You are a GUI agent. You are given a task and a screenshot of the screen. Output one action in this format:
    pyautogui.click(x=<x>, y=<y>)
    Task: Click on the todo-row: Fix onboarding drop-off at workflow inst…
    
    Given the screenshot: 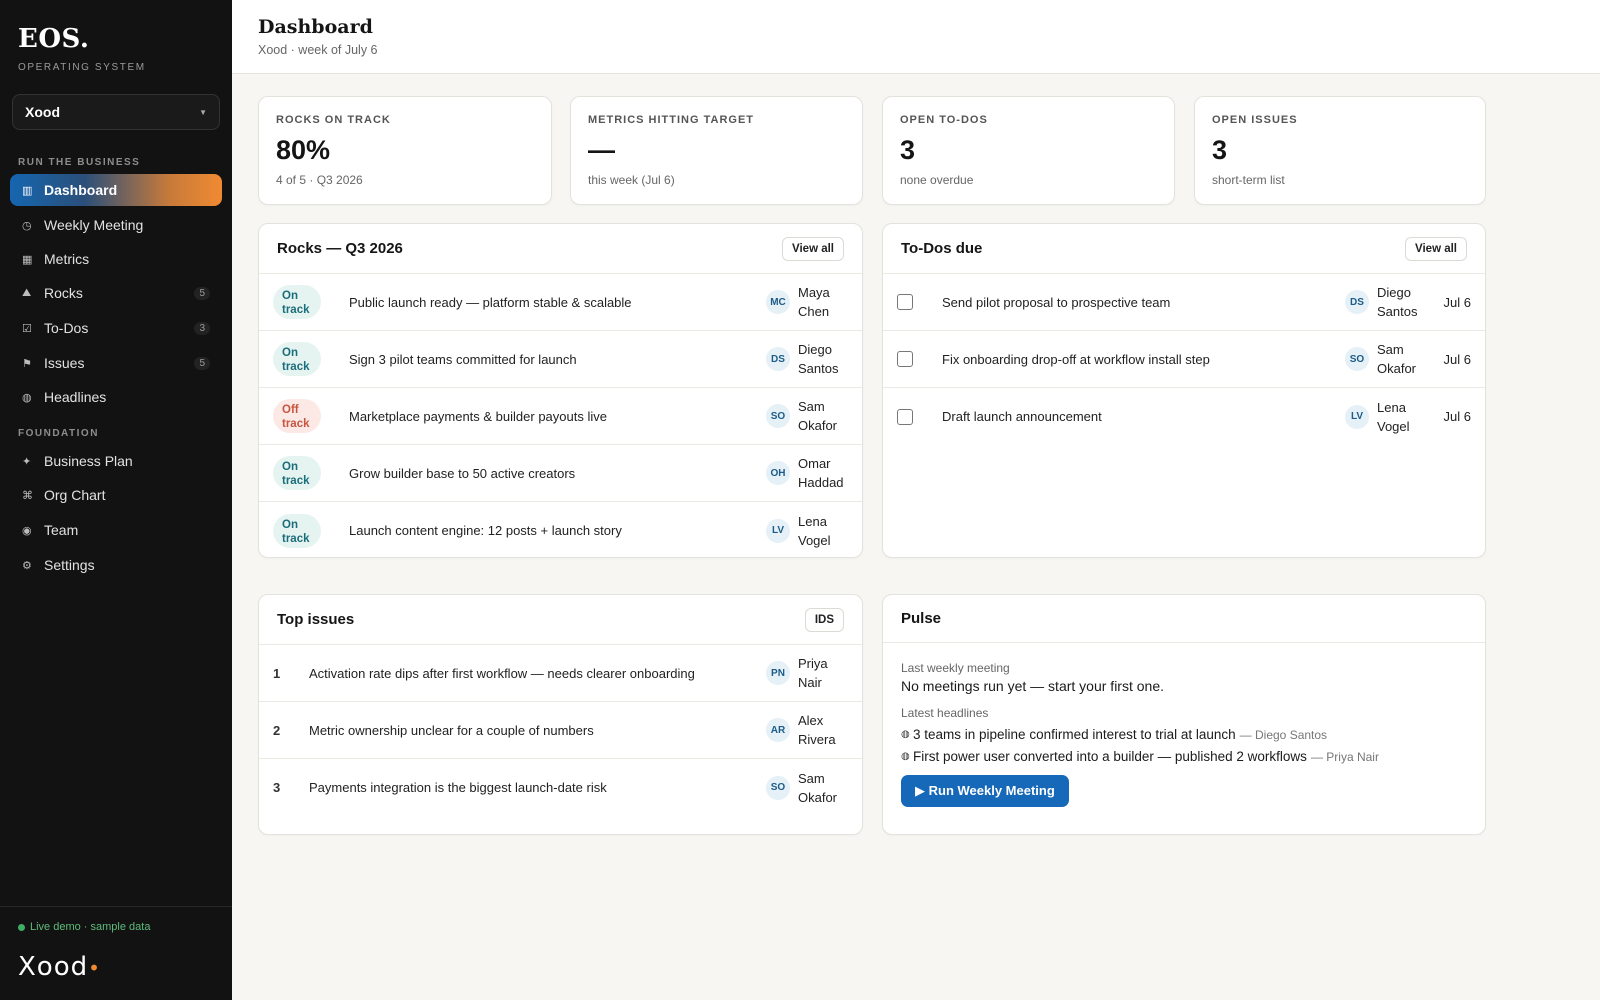 What is the action you would take?
    pyautogui.click(x=1184, y=359)
    